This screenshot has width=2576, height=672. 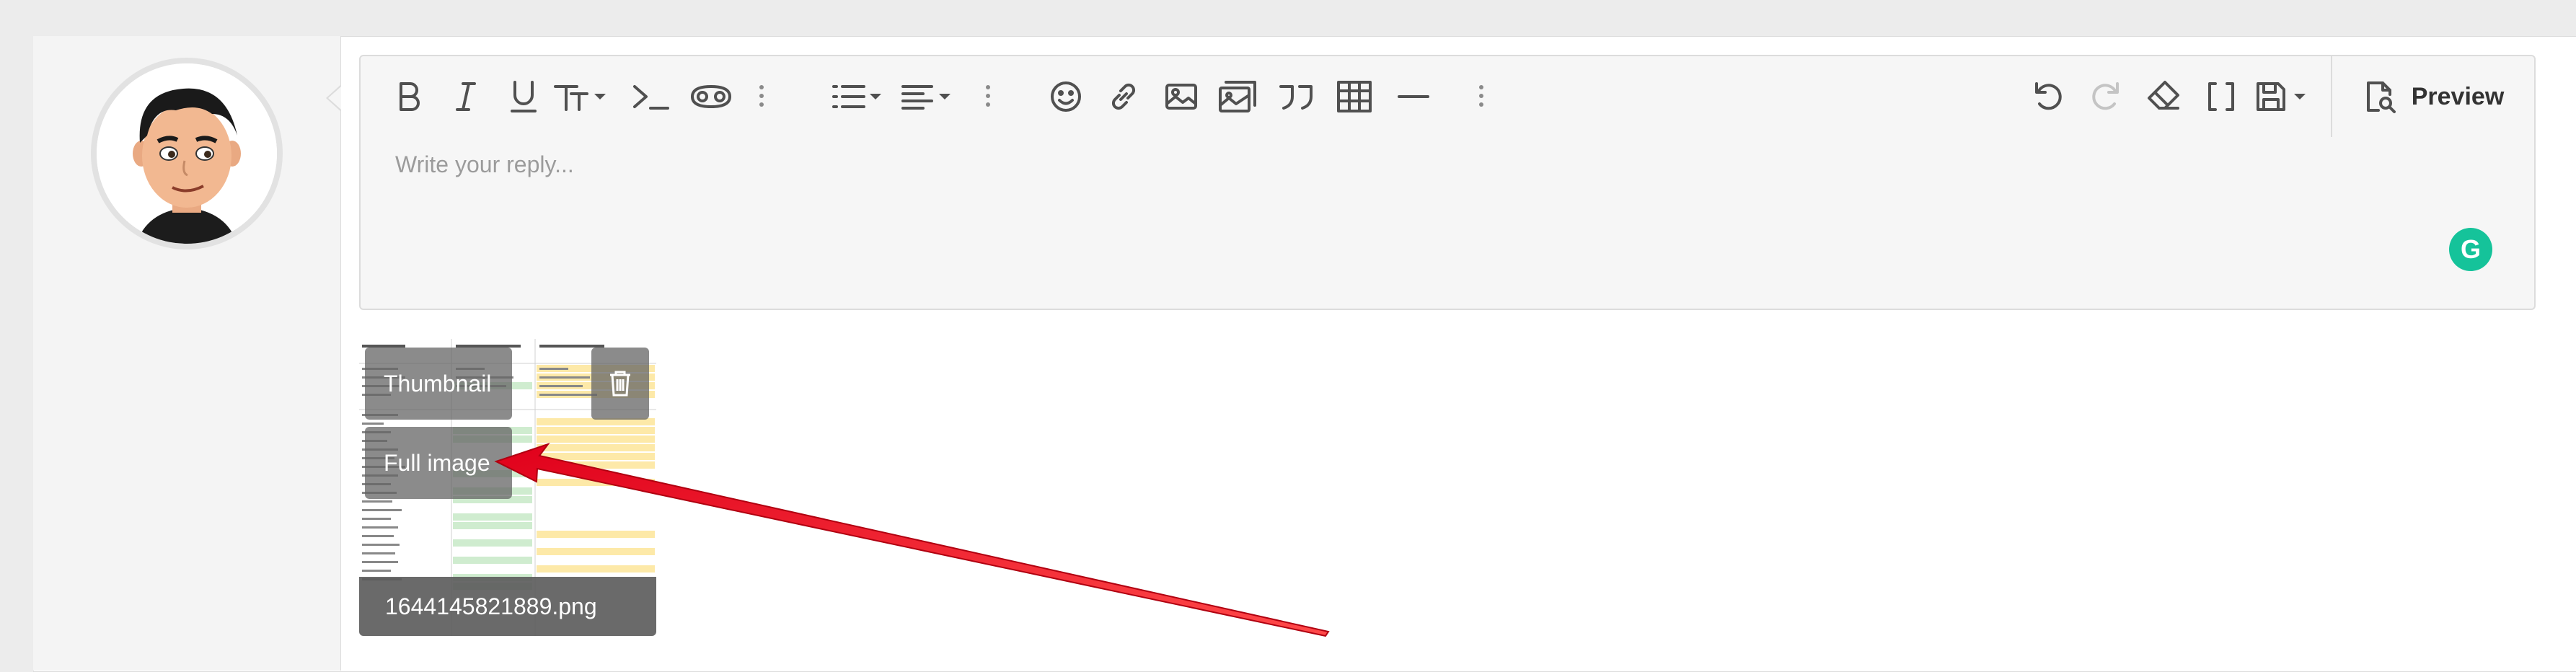 What do you see at coordinates (761, 97) in the screenshot?
I see `more-inline-icon` at bounding box center [761, 97].